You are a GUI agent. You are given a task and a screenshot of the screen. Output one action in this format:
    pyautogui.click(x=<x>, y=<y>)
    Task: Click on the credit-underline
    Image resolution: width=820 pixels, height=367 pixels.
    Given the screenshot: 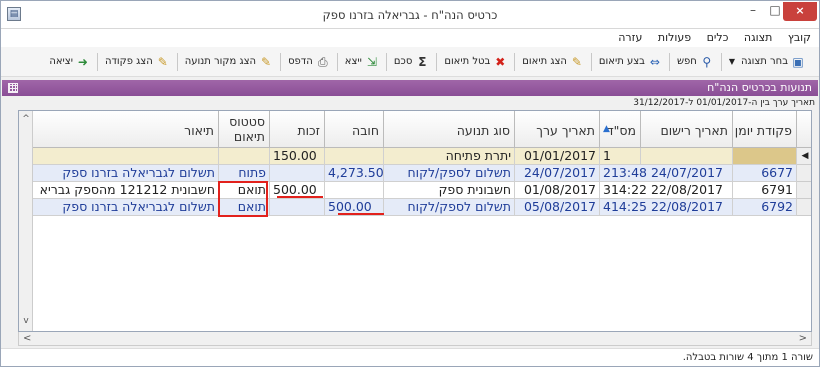 What is the action you would take?
    pyautogui.click(x=300, y=197)
    